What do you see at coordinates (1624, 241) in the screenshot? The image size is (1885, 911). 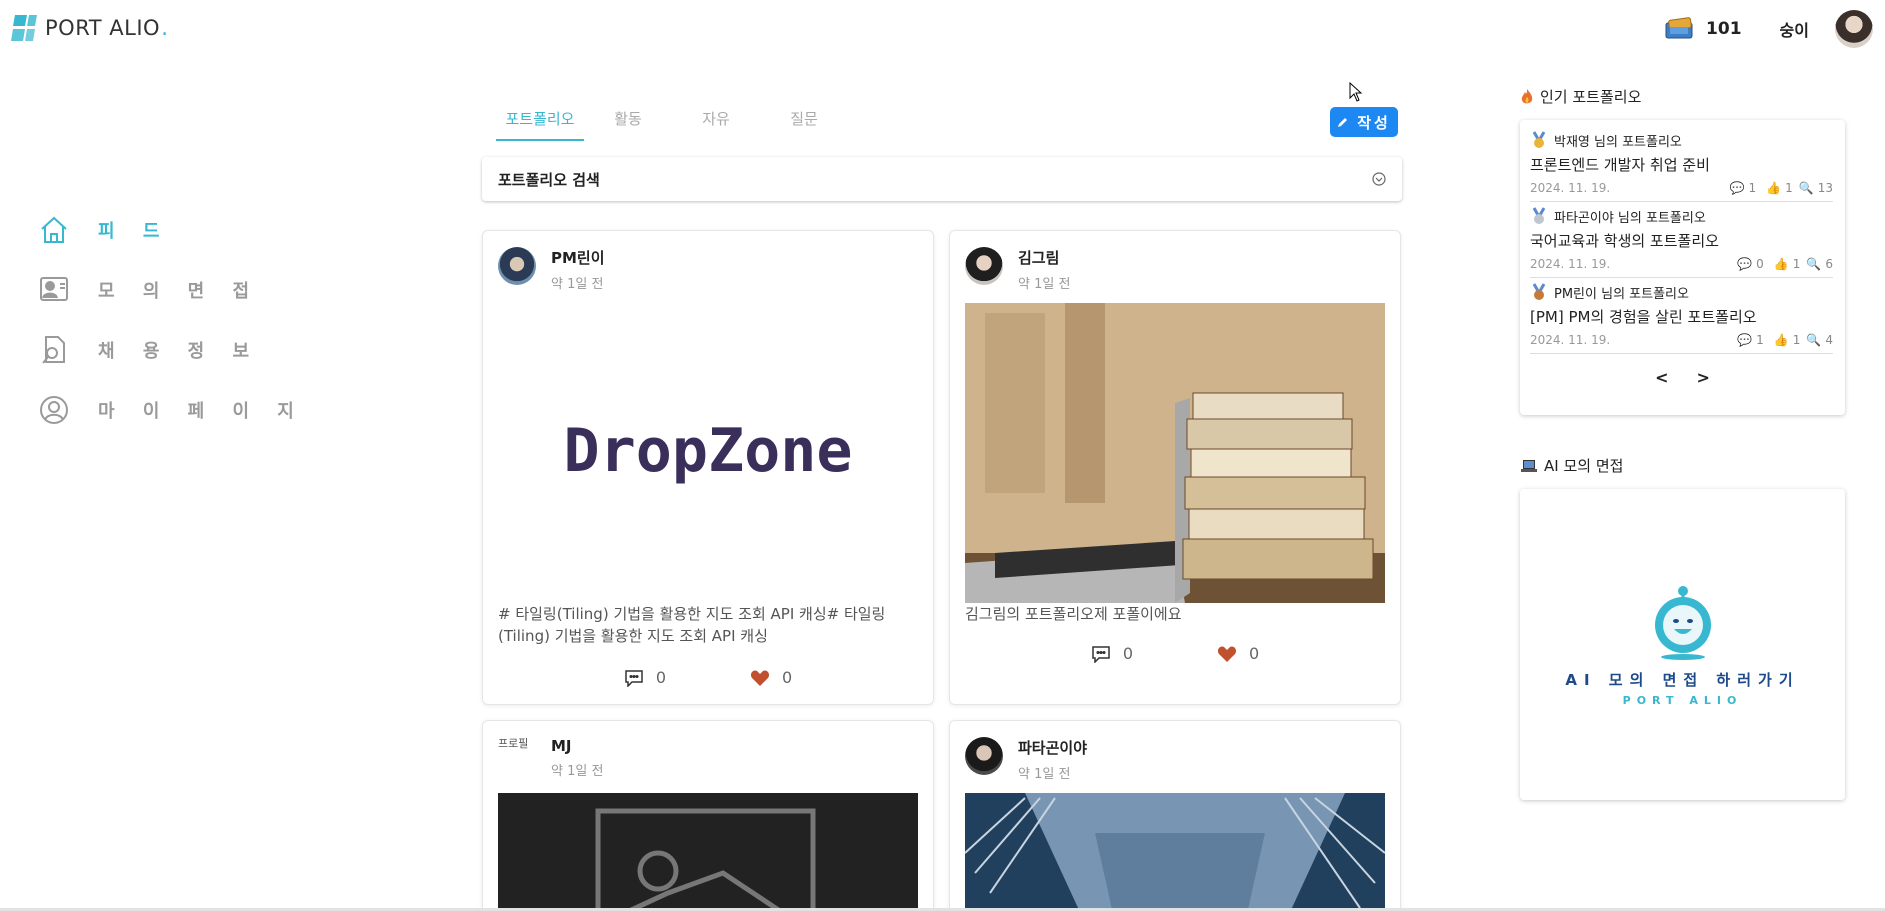 I see `popular-item-title: 국어교육과 학생의 포트폴리오` at bounding box center [1624, 241].